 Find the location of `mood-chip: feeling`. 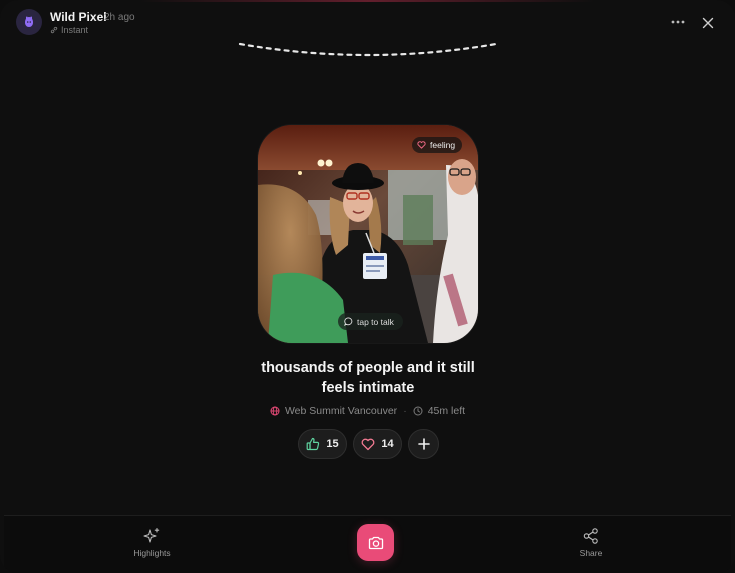

mood-chip: feeling is located at coordinates (437, 145).